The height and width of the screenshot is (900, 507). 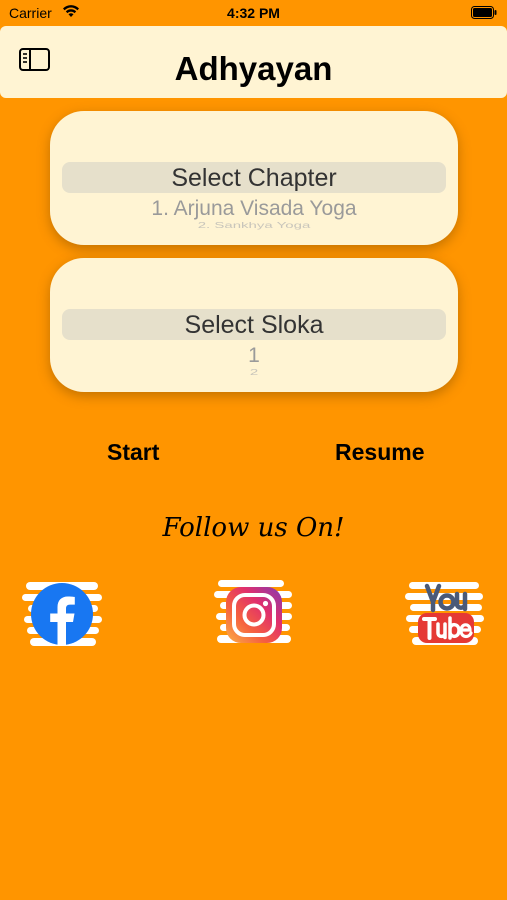 I want to click on instagram-icon, so click(x=253, y=611).